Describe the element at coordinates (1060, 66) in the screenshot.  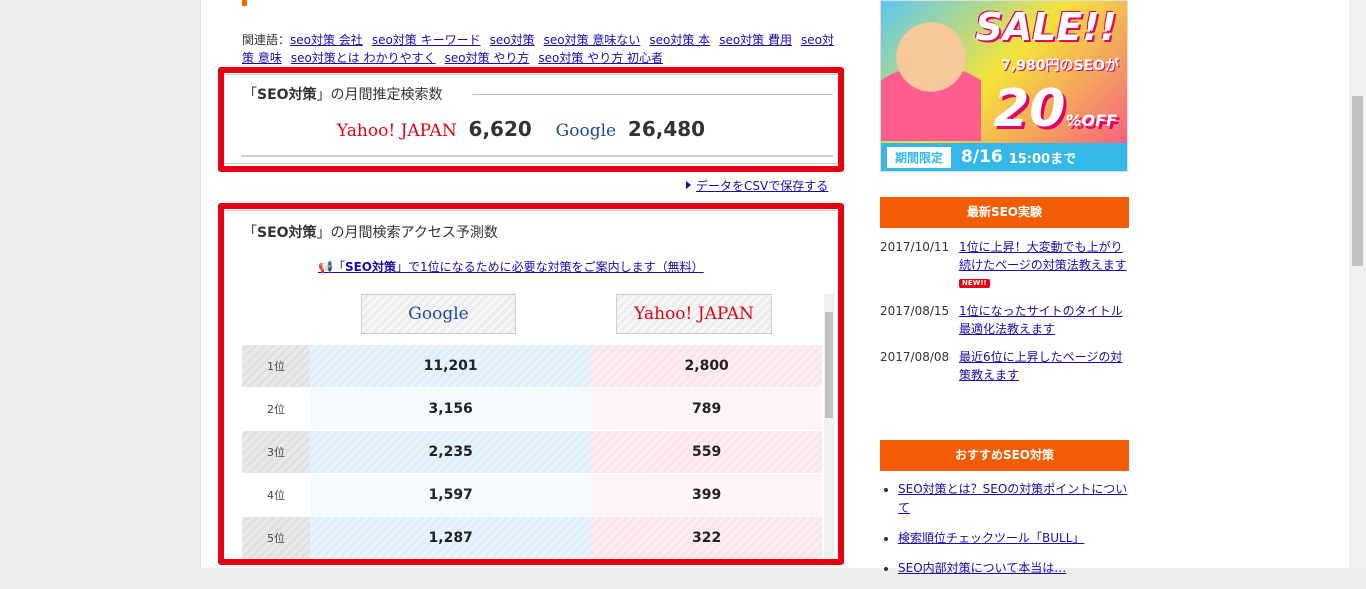
I see `sale-subtext: 7,980円のSEOが` at that location.